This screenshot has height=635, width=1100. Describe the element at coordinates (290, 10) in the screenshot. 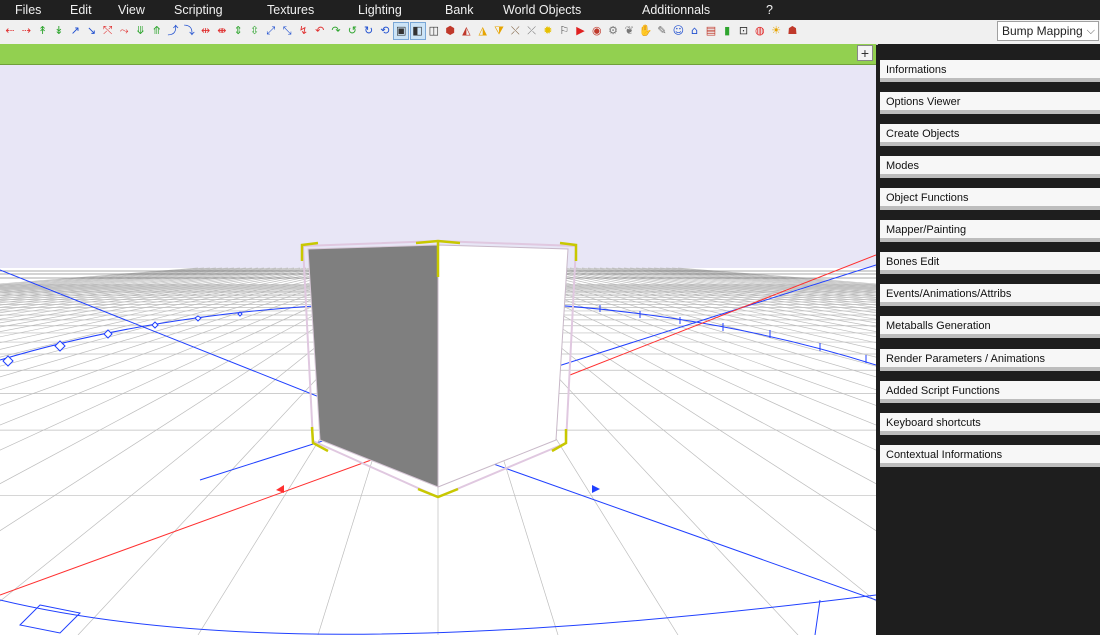

I see `menu-textures: Textures` at that location.